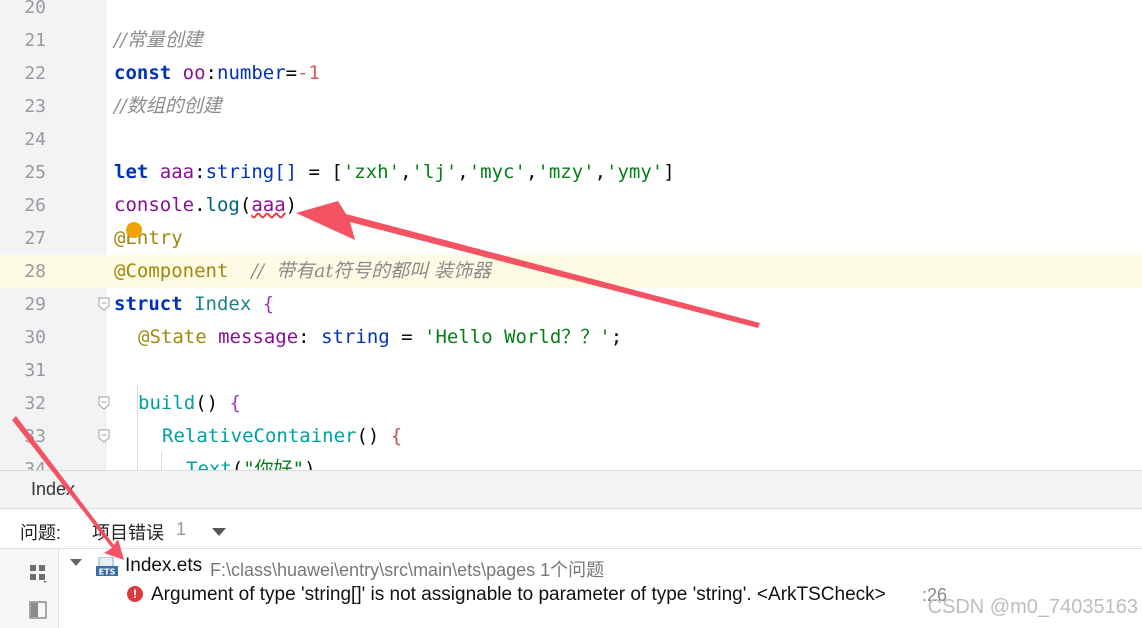  Describe the element at coordinates (571, 40) in the screenshot. I see `code-line: 21 //常量创建` at that location.